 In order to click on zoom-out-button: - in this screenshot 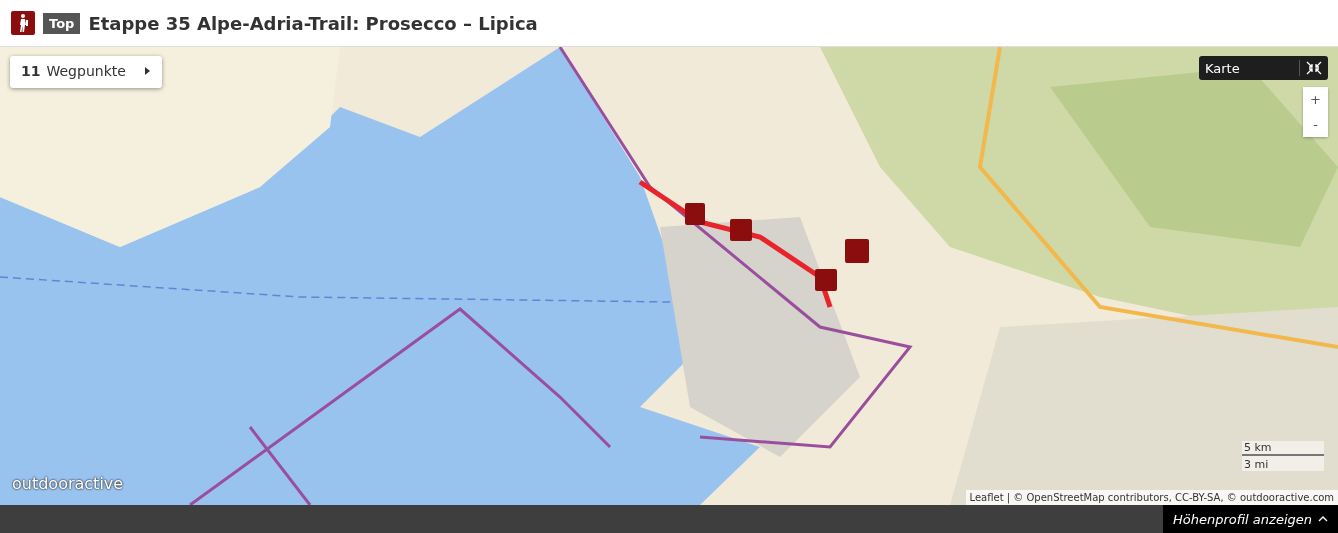, I will do `click(1315, 124)`.